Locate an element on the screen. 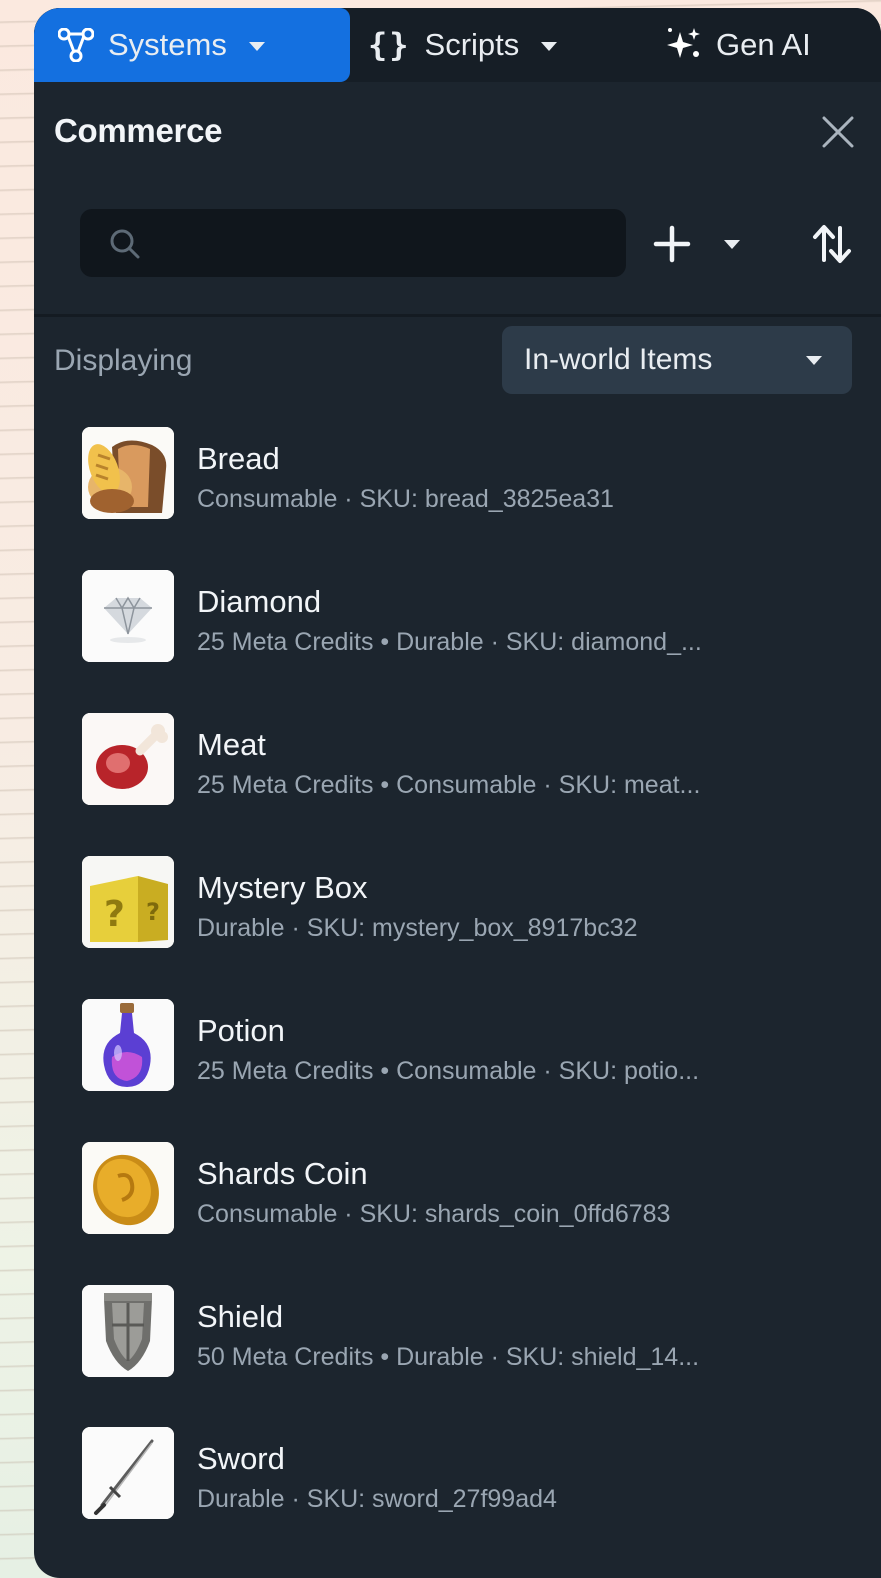 Image resolution: width=881 pixels, height=1578 pixels. list-item-bread: Bread Consumable · SKU: bread_3825ea31 is located at coordinates (457, 484).